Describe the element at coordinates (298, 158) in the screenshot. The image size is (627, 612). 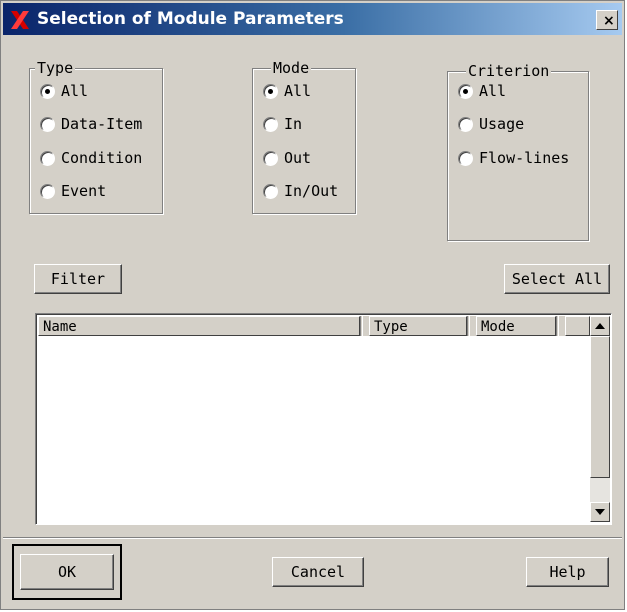
I see `mode-option-label: Out` at that location.